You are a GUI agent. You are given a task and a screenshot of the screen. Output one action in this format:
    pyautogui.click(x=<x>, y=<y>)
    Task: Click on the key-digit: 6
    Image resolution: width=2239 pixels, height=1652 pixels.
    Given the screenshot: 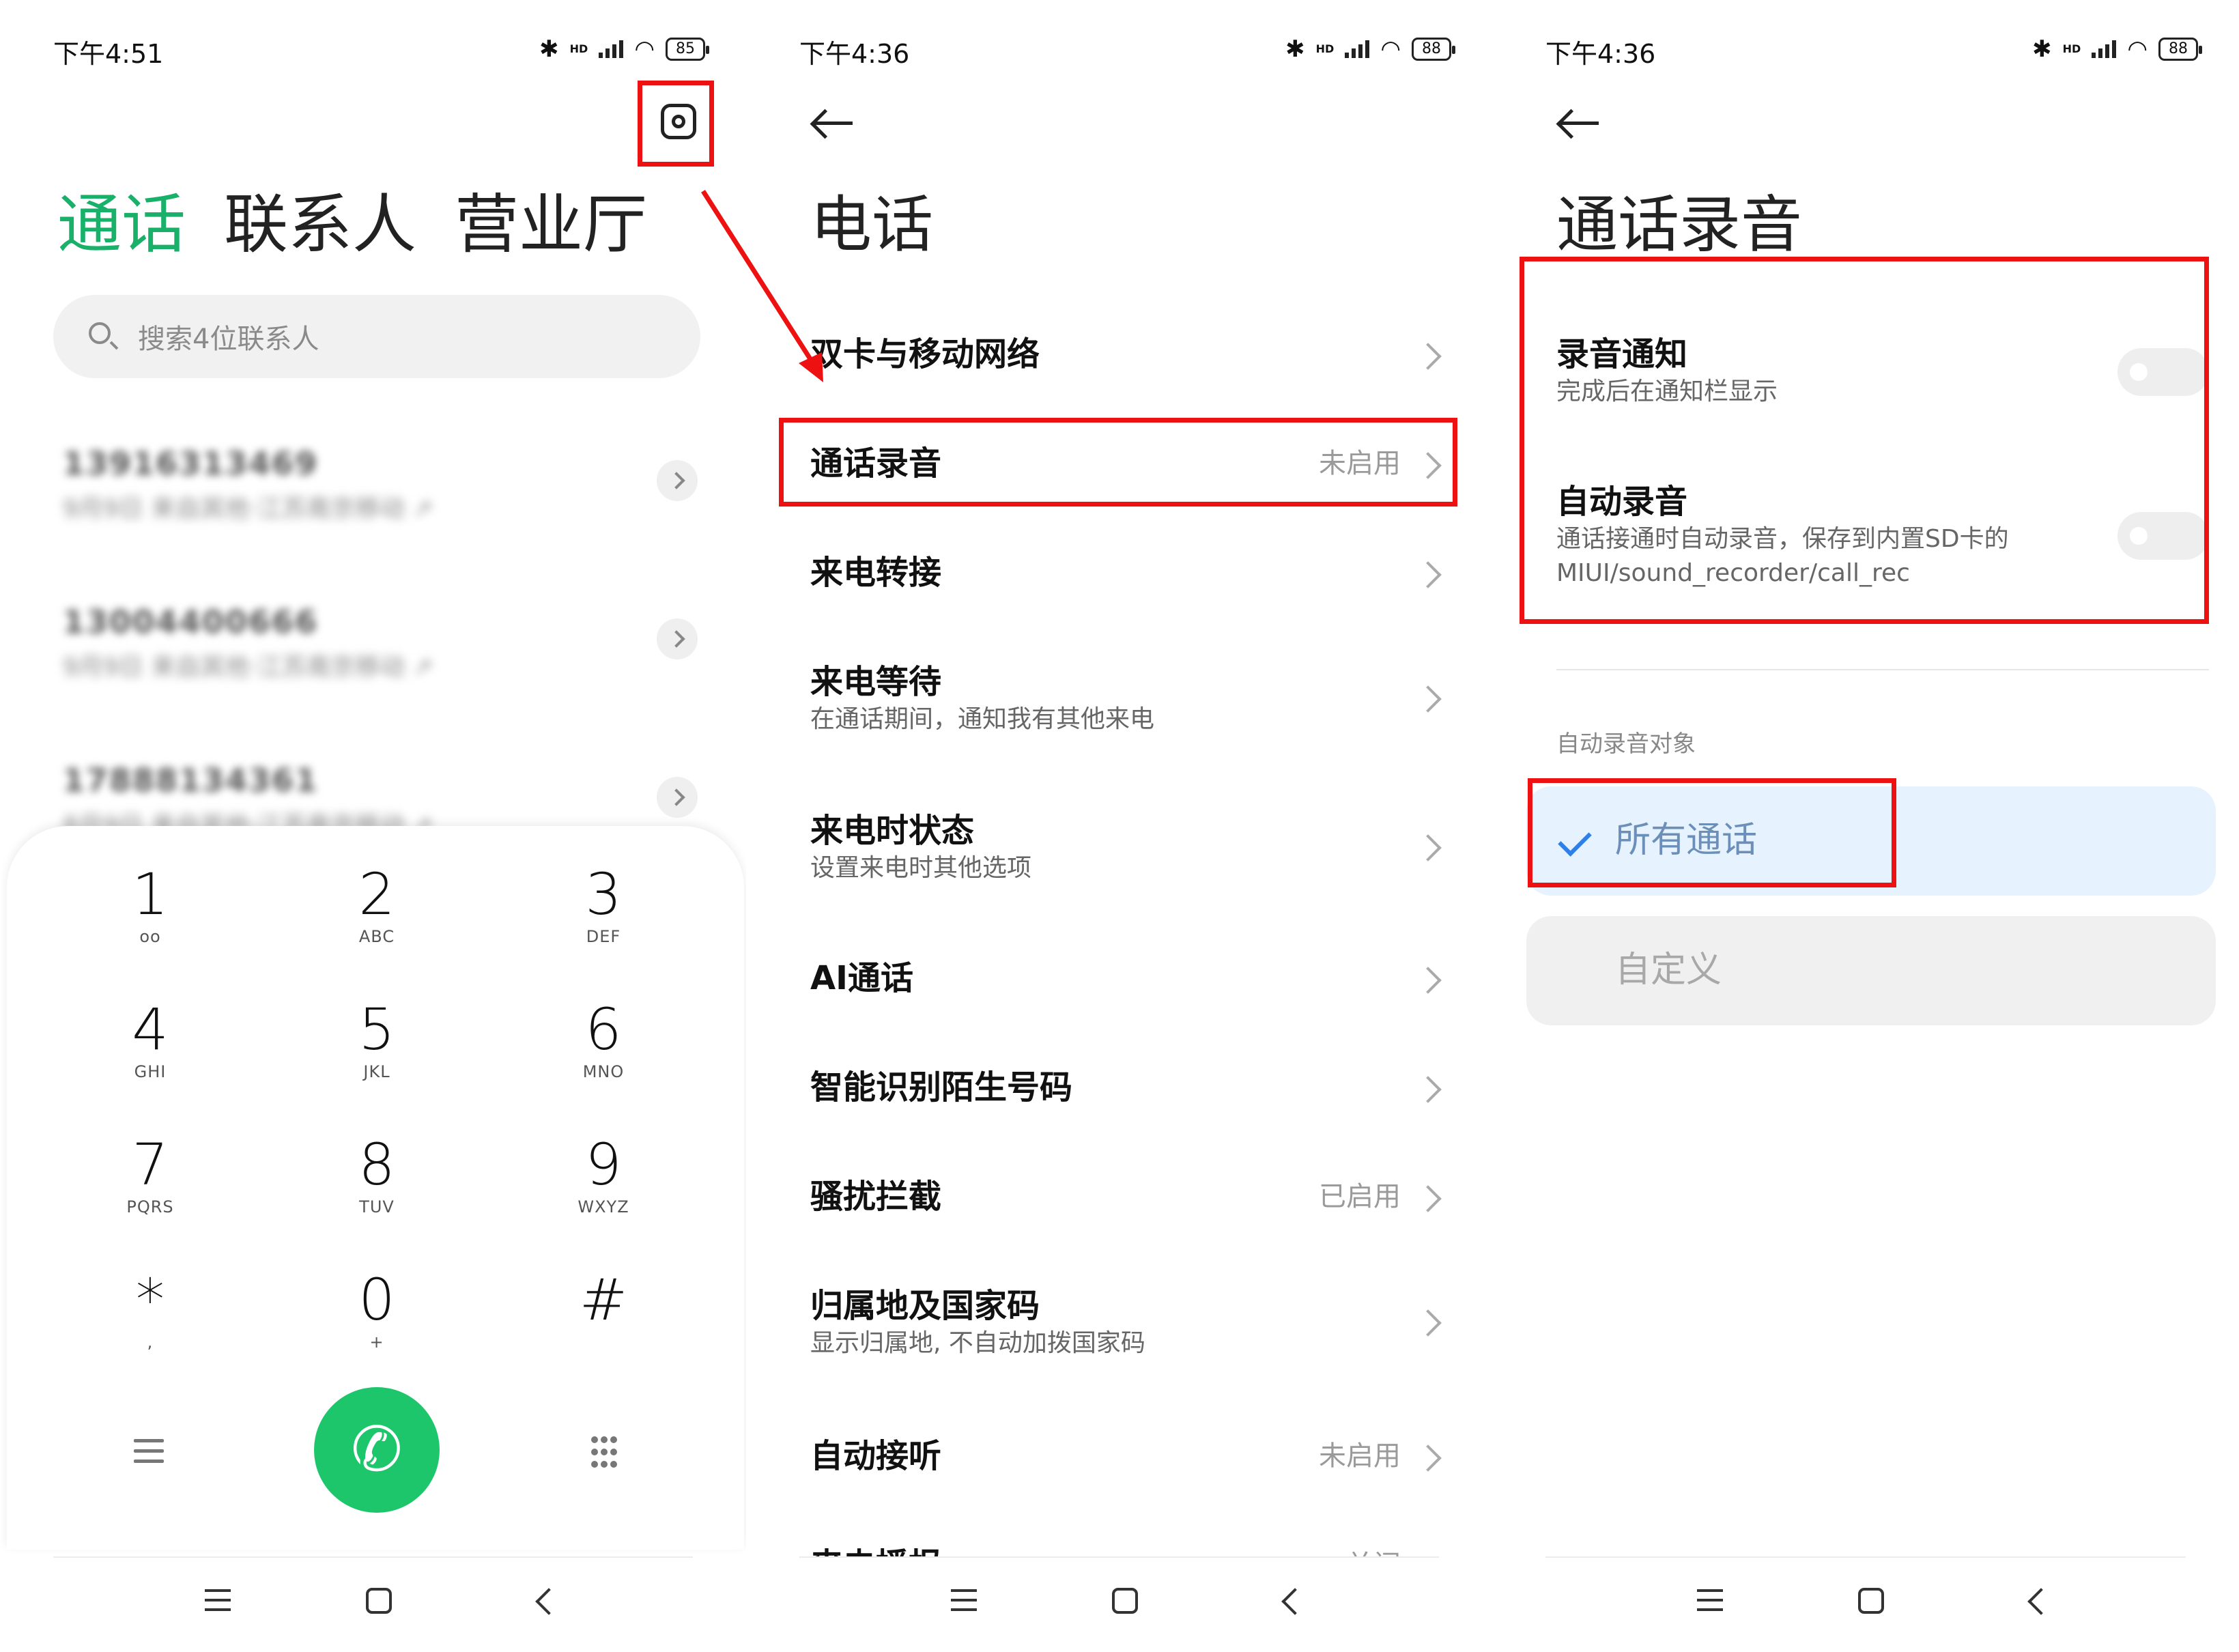 What is the action you would take?
    pyautogui.click(x=603, y=1029)
    